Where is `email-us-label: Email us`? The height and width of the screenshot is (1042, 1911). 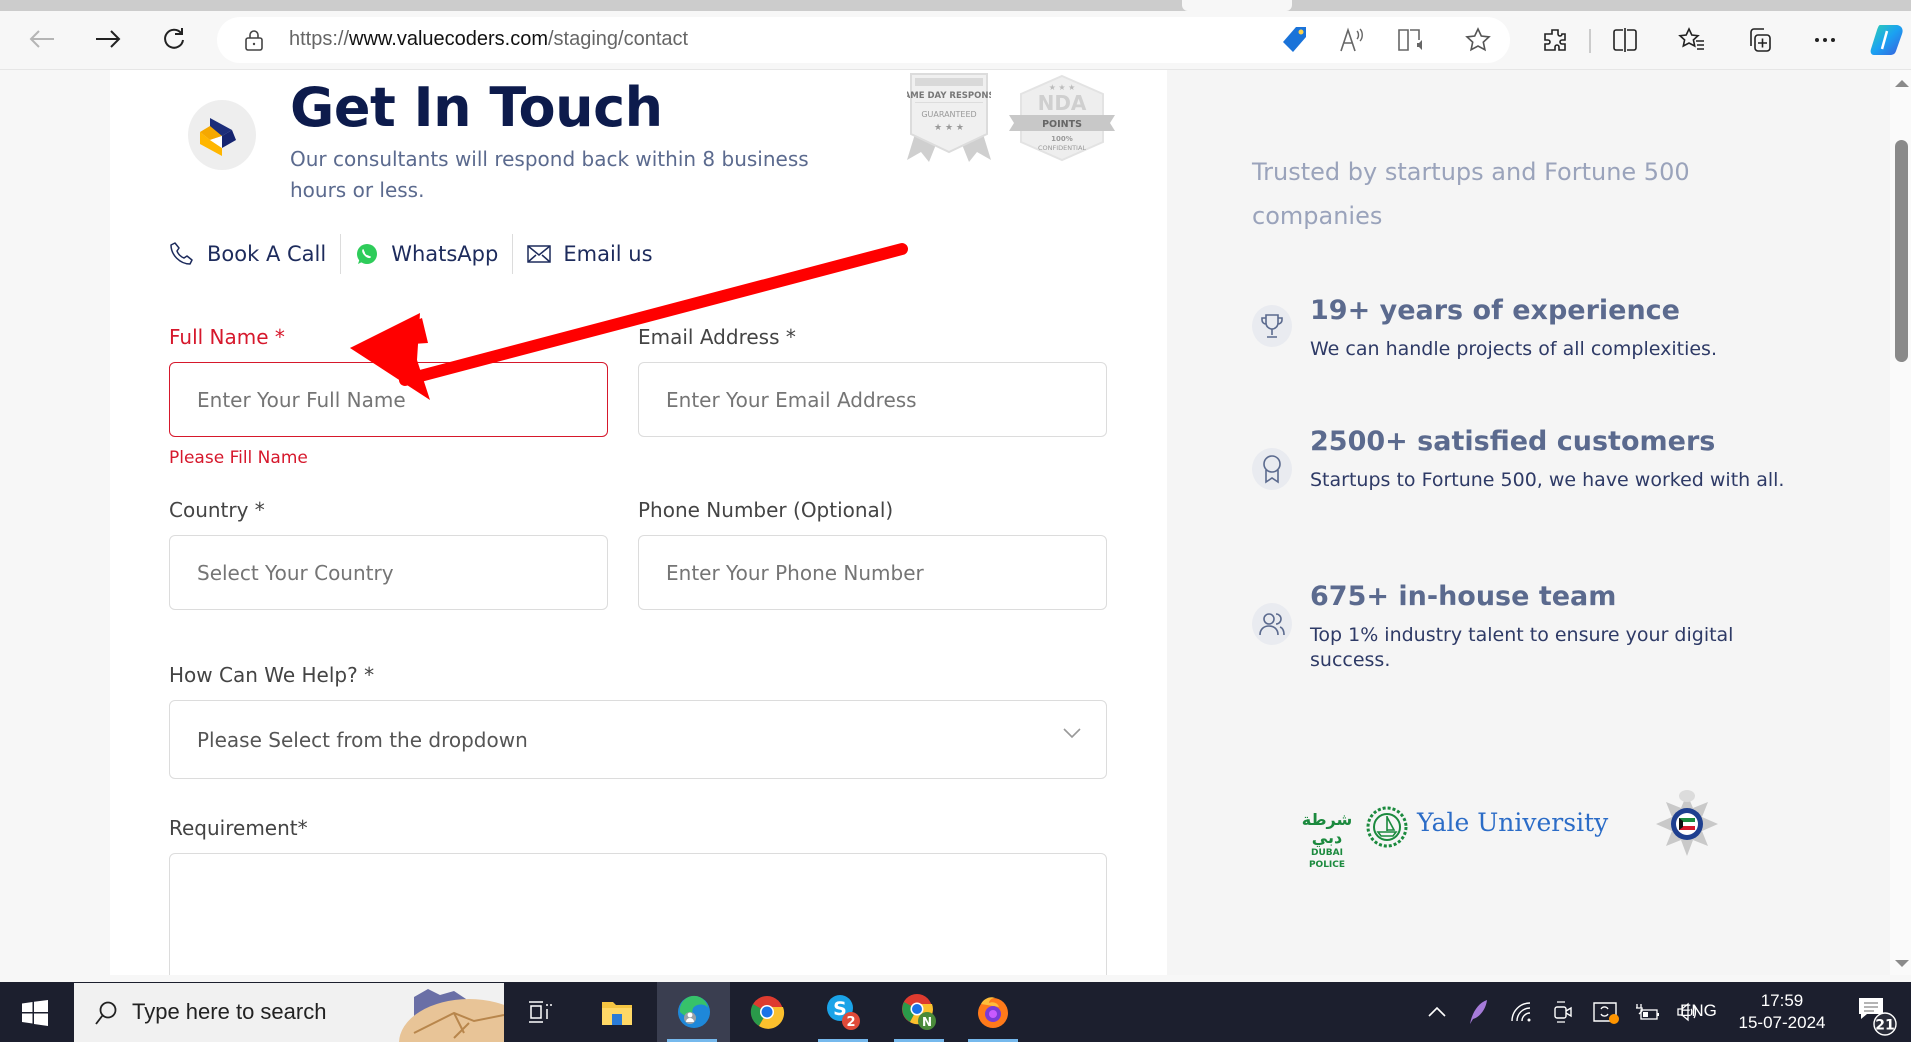 email-us-label: Email us is located at coordinates (607, 254).